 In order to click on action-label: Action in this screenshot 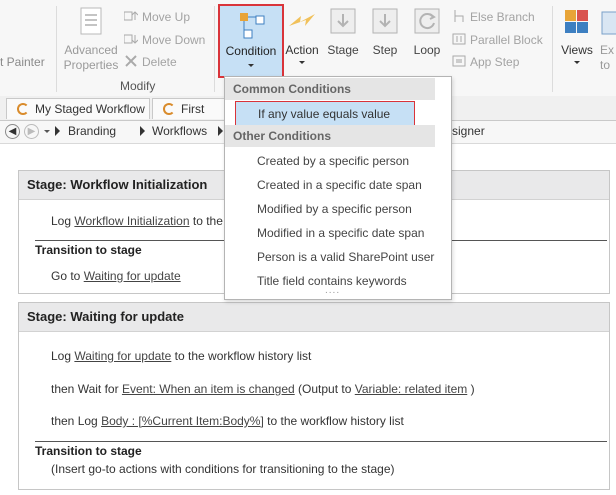, I will do `click(302, 50)`.